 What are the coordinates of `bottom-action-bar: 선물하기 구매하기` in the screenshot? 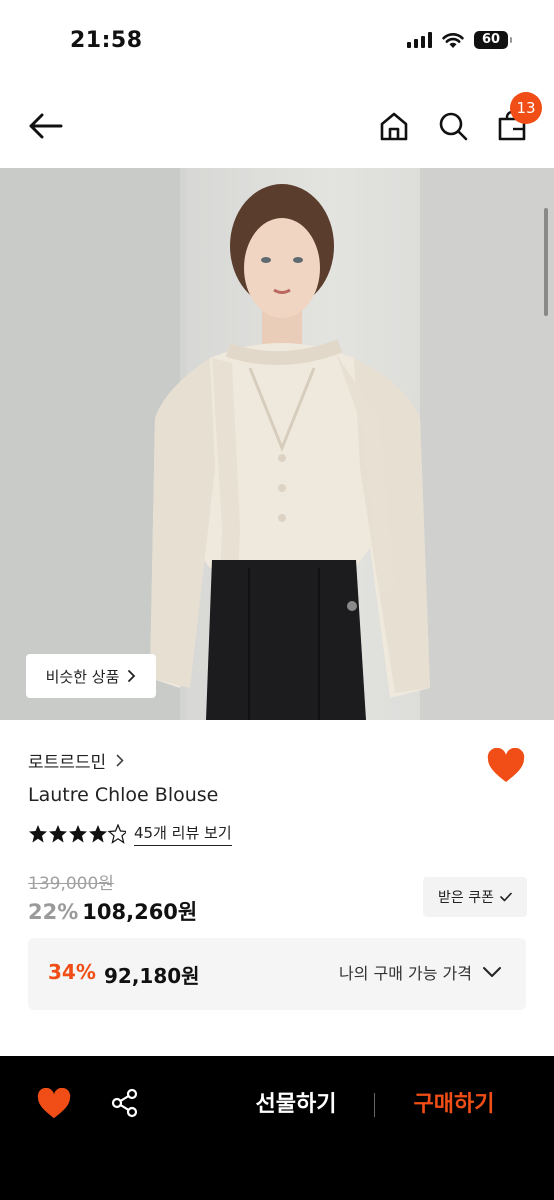 It's located at (277, 1128).